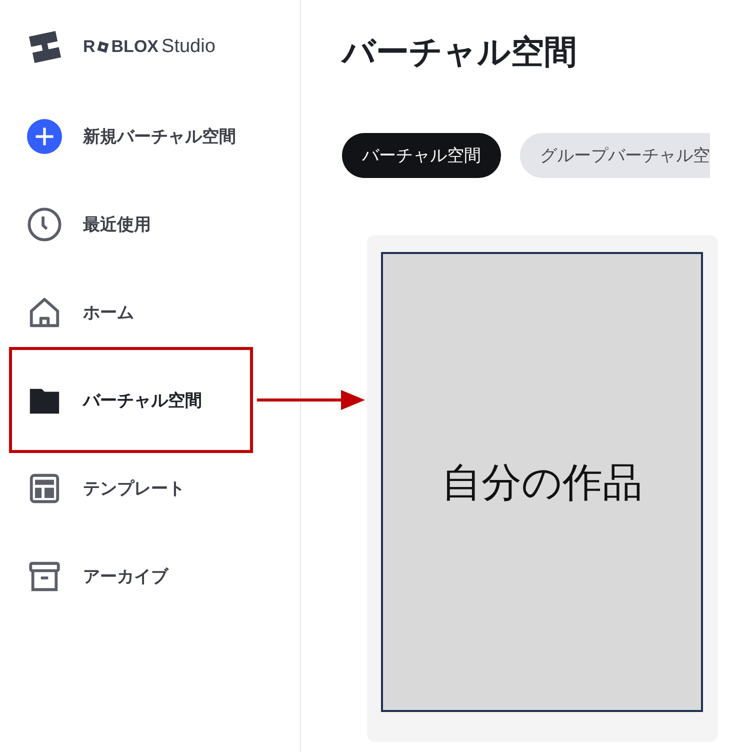  I want to click on logo-icon, so click(45, 47).